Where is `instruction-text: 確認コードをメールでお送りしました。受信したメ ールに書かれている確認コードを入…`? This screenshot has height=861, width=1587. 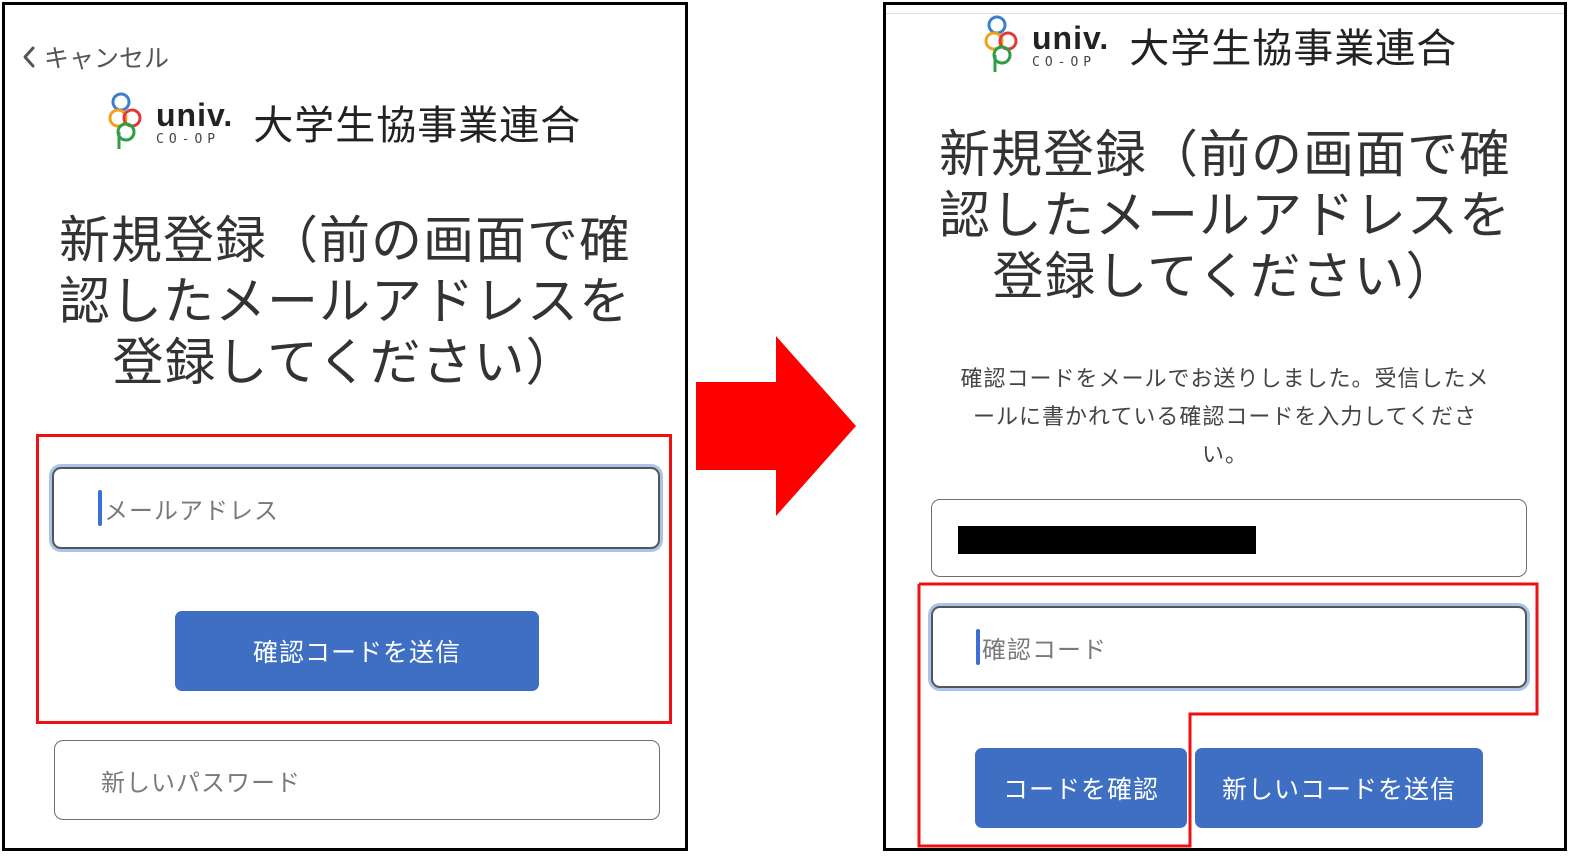
instruction-text: 確認コードをメールでお送りしました。受信したメ ールに書かれている確認コードを入… is located at coordinates (1225, 418).